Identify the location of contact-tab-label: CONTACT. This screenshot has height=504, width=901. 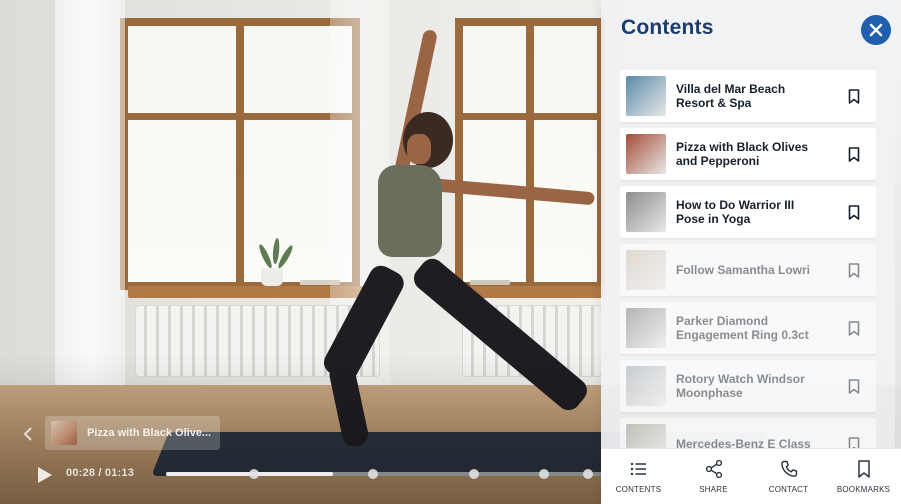
(788, 489).